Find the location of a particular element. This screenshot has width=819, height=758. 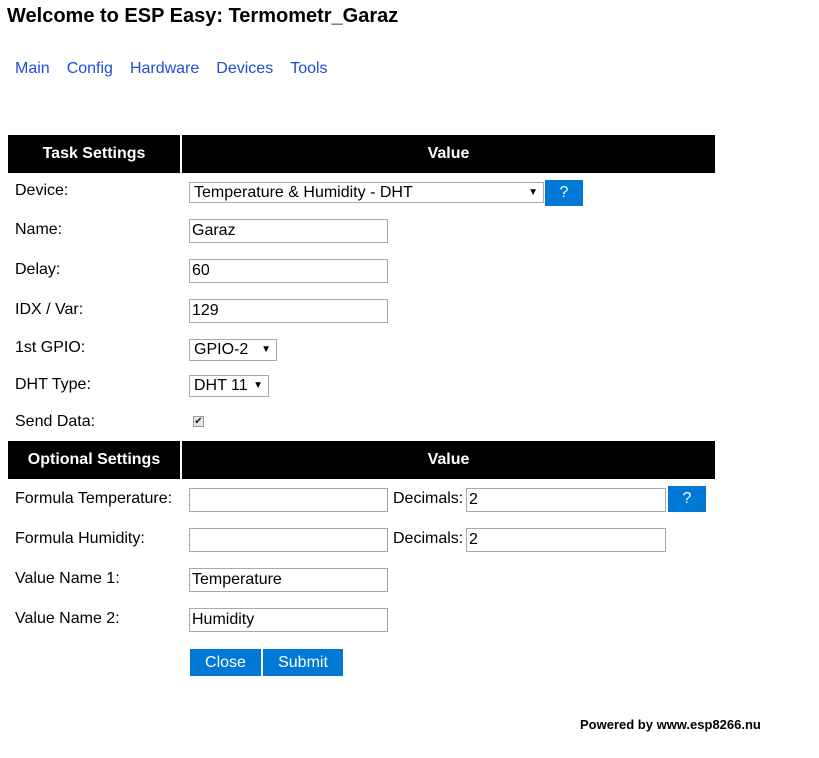

page-title: Welcome to ESP Easy: Termometr_Garaz is located at coordinates (203, 16).